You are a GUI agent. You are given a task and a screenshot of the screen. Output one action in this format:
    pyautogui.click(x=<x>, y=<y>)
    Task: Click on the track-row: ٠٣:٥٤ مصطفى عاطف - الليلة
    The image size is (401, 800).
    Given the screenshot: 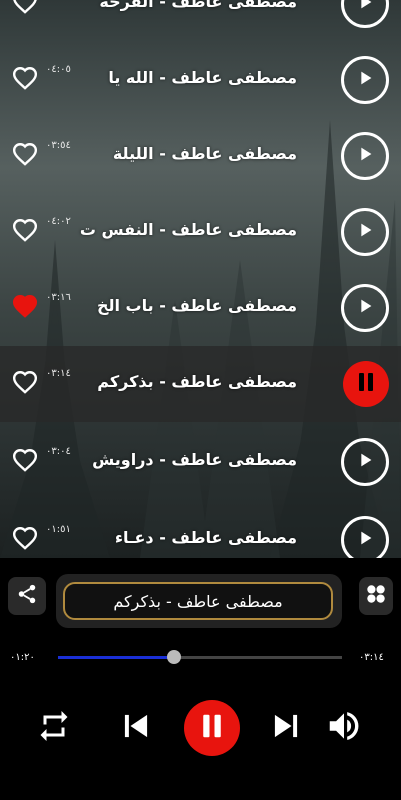 What is the action you would take?
    pyautogui.click(x=200, y=156)
    